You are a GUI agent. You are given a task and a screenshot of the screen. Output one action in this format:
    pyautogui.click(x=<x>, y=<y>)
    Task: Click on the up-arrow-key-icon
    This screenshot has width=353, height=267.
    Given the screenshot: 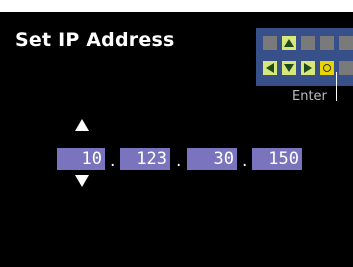 What is the action you would take?
    pyautogui.click(x=289, y=43)
    